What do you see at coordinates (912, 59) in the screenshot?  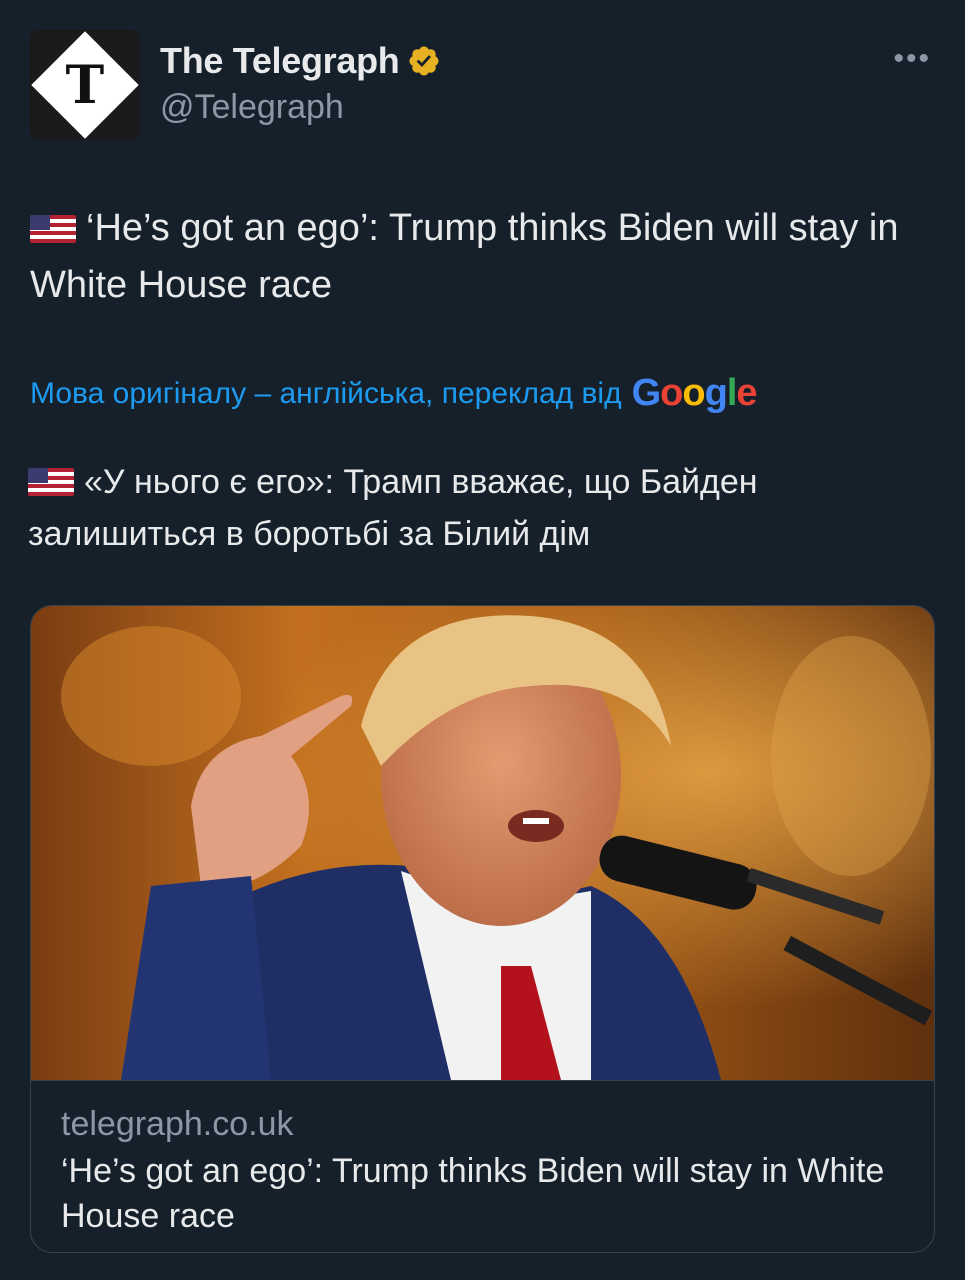 I see `more-options-icon: •••` at bounding box center [912, 59].